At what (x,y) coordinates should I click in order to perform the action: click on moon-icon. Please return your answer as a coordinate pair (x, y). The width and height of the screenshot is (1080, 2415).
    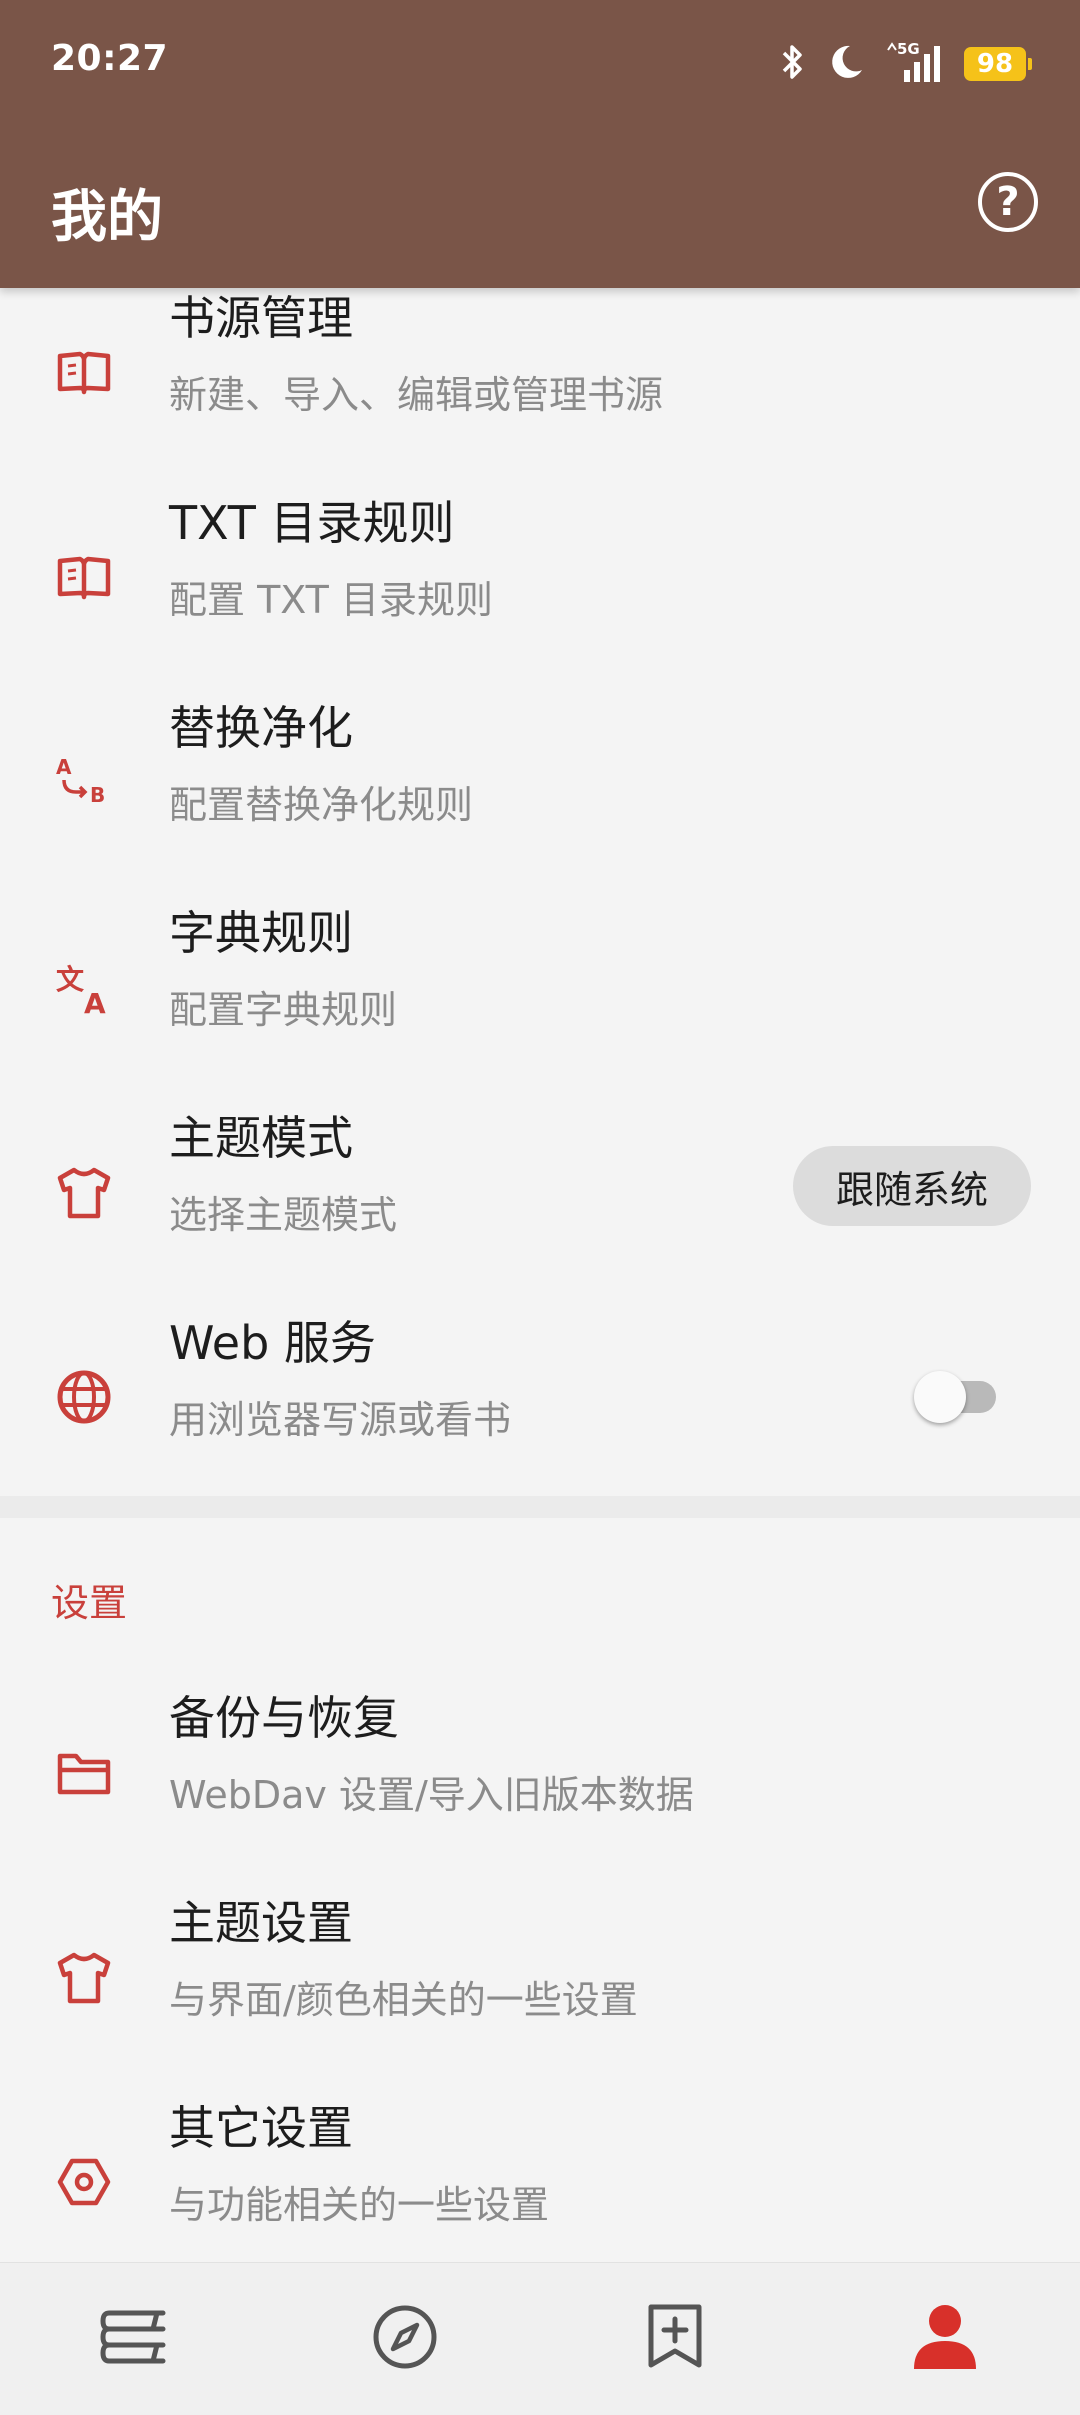
    Looking at the image, I should click on (846, 64).